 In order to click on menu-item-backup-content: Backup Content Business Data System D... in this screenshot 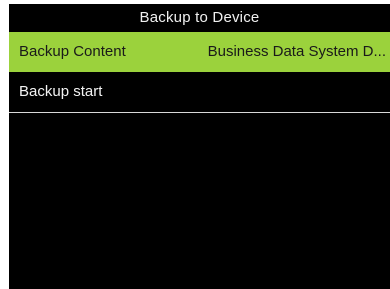, I will do `click(199, 52)`.